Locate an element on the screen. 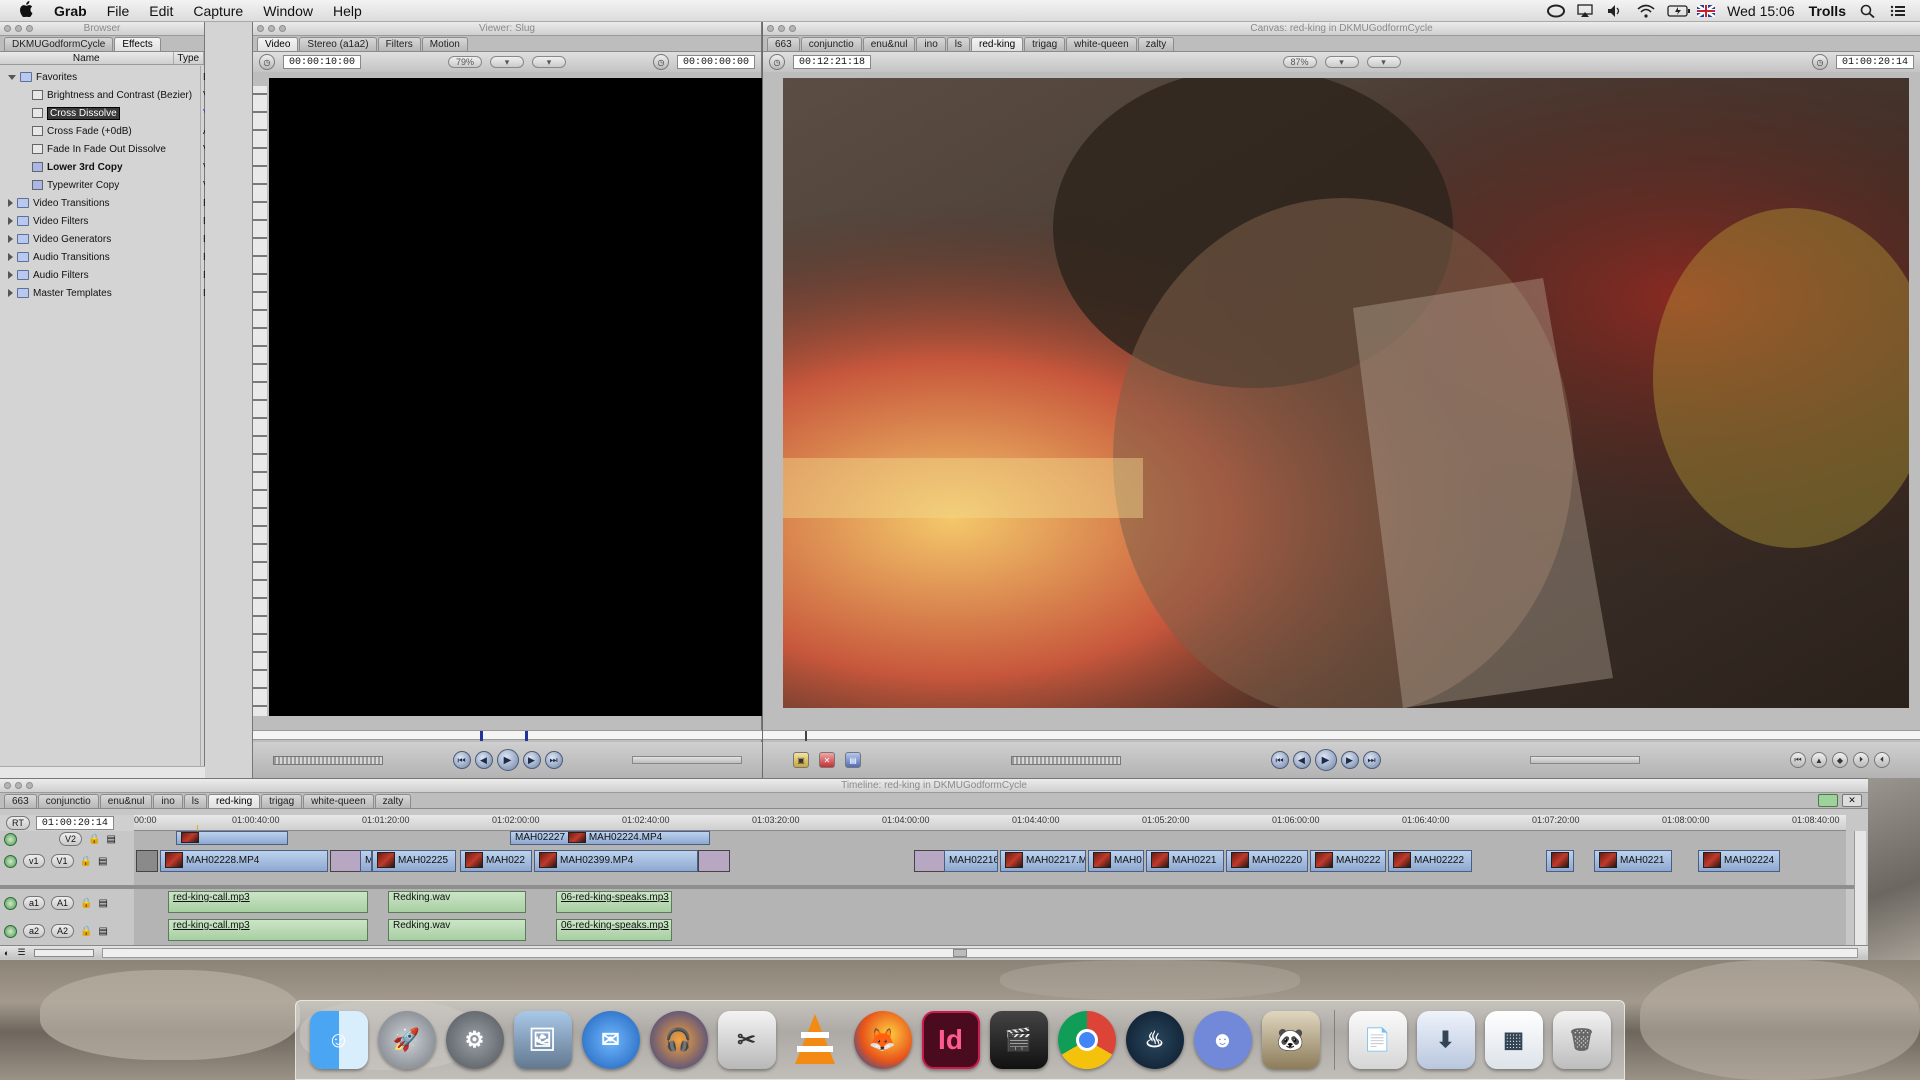  tab-video: Video is located at coordinates (278, 44).